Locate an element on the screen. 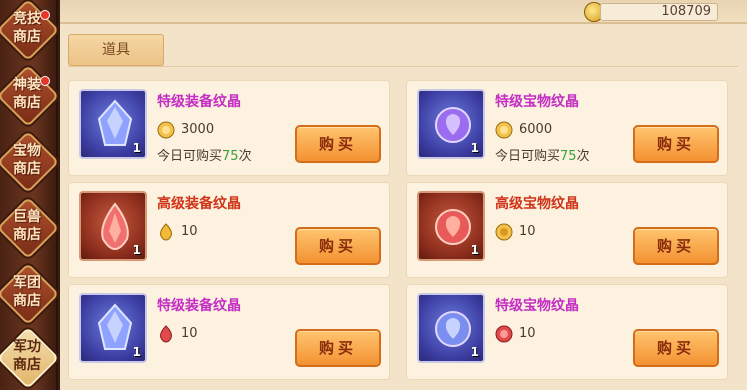  sidebar-item-divine-gear-shop: 神装 商店 is located at coordinates (30, 96).